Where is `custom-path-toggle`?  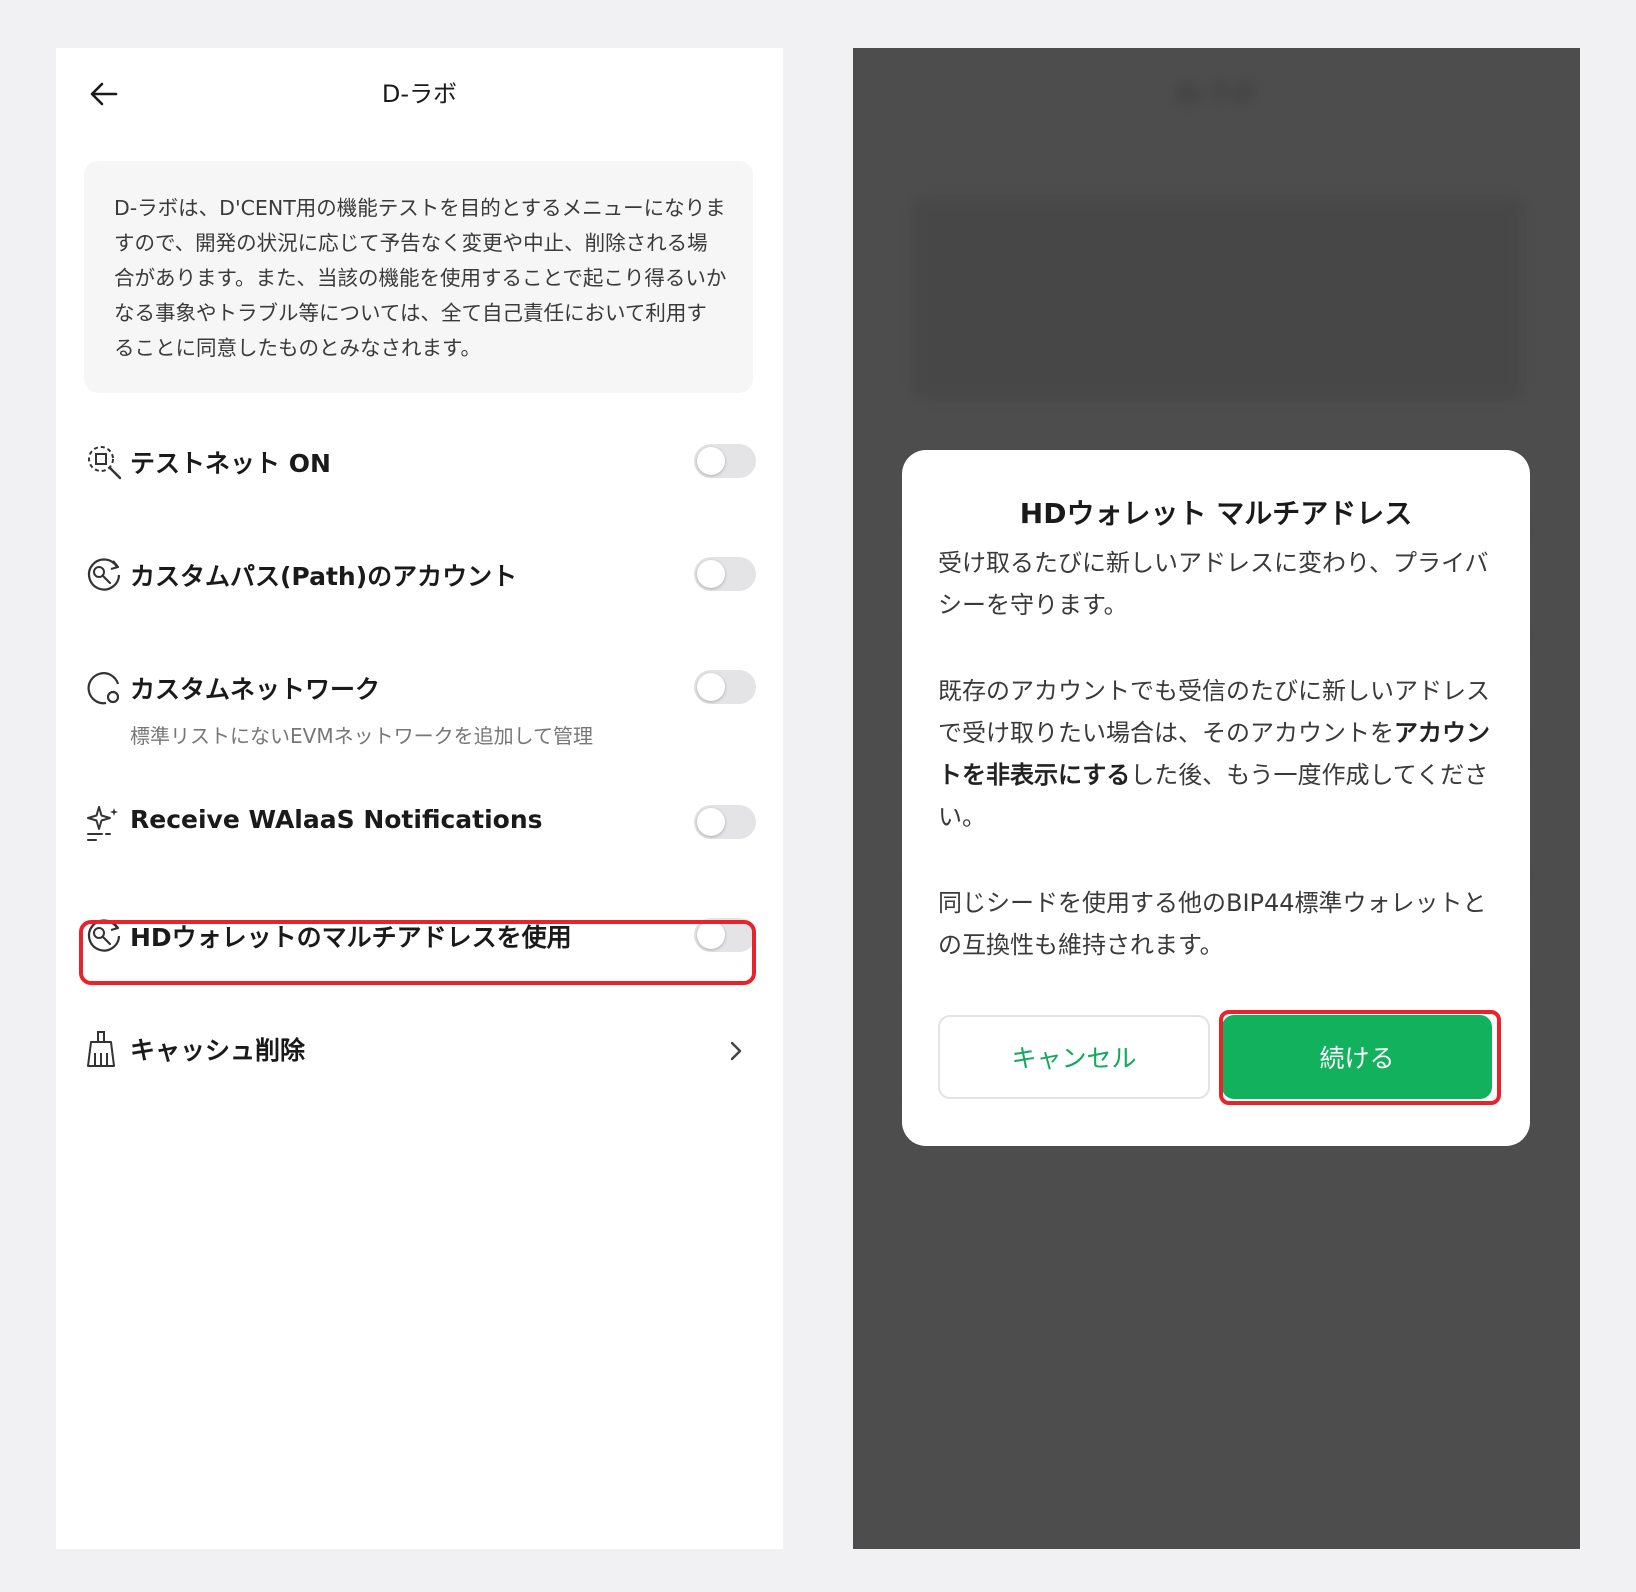
custom-path-toggle is located at coordinates (725, 574).